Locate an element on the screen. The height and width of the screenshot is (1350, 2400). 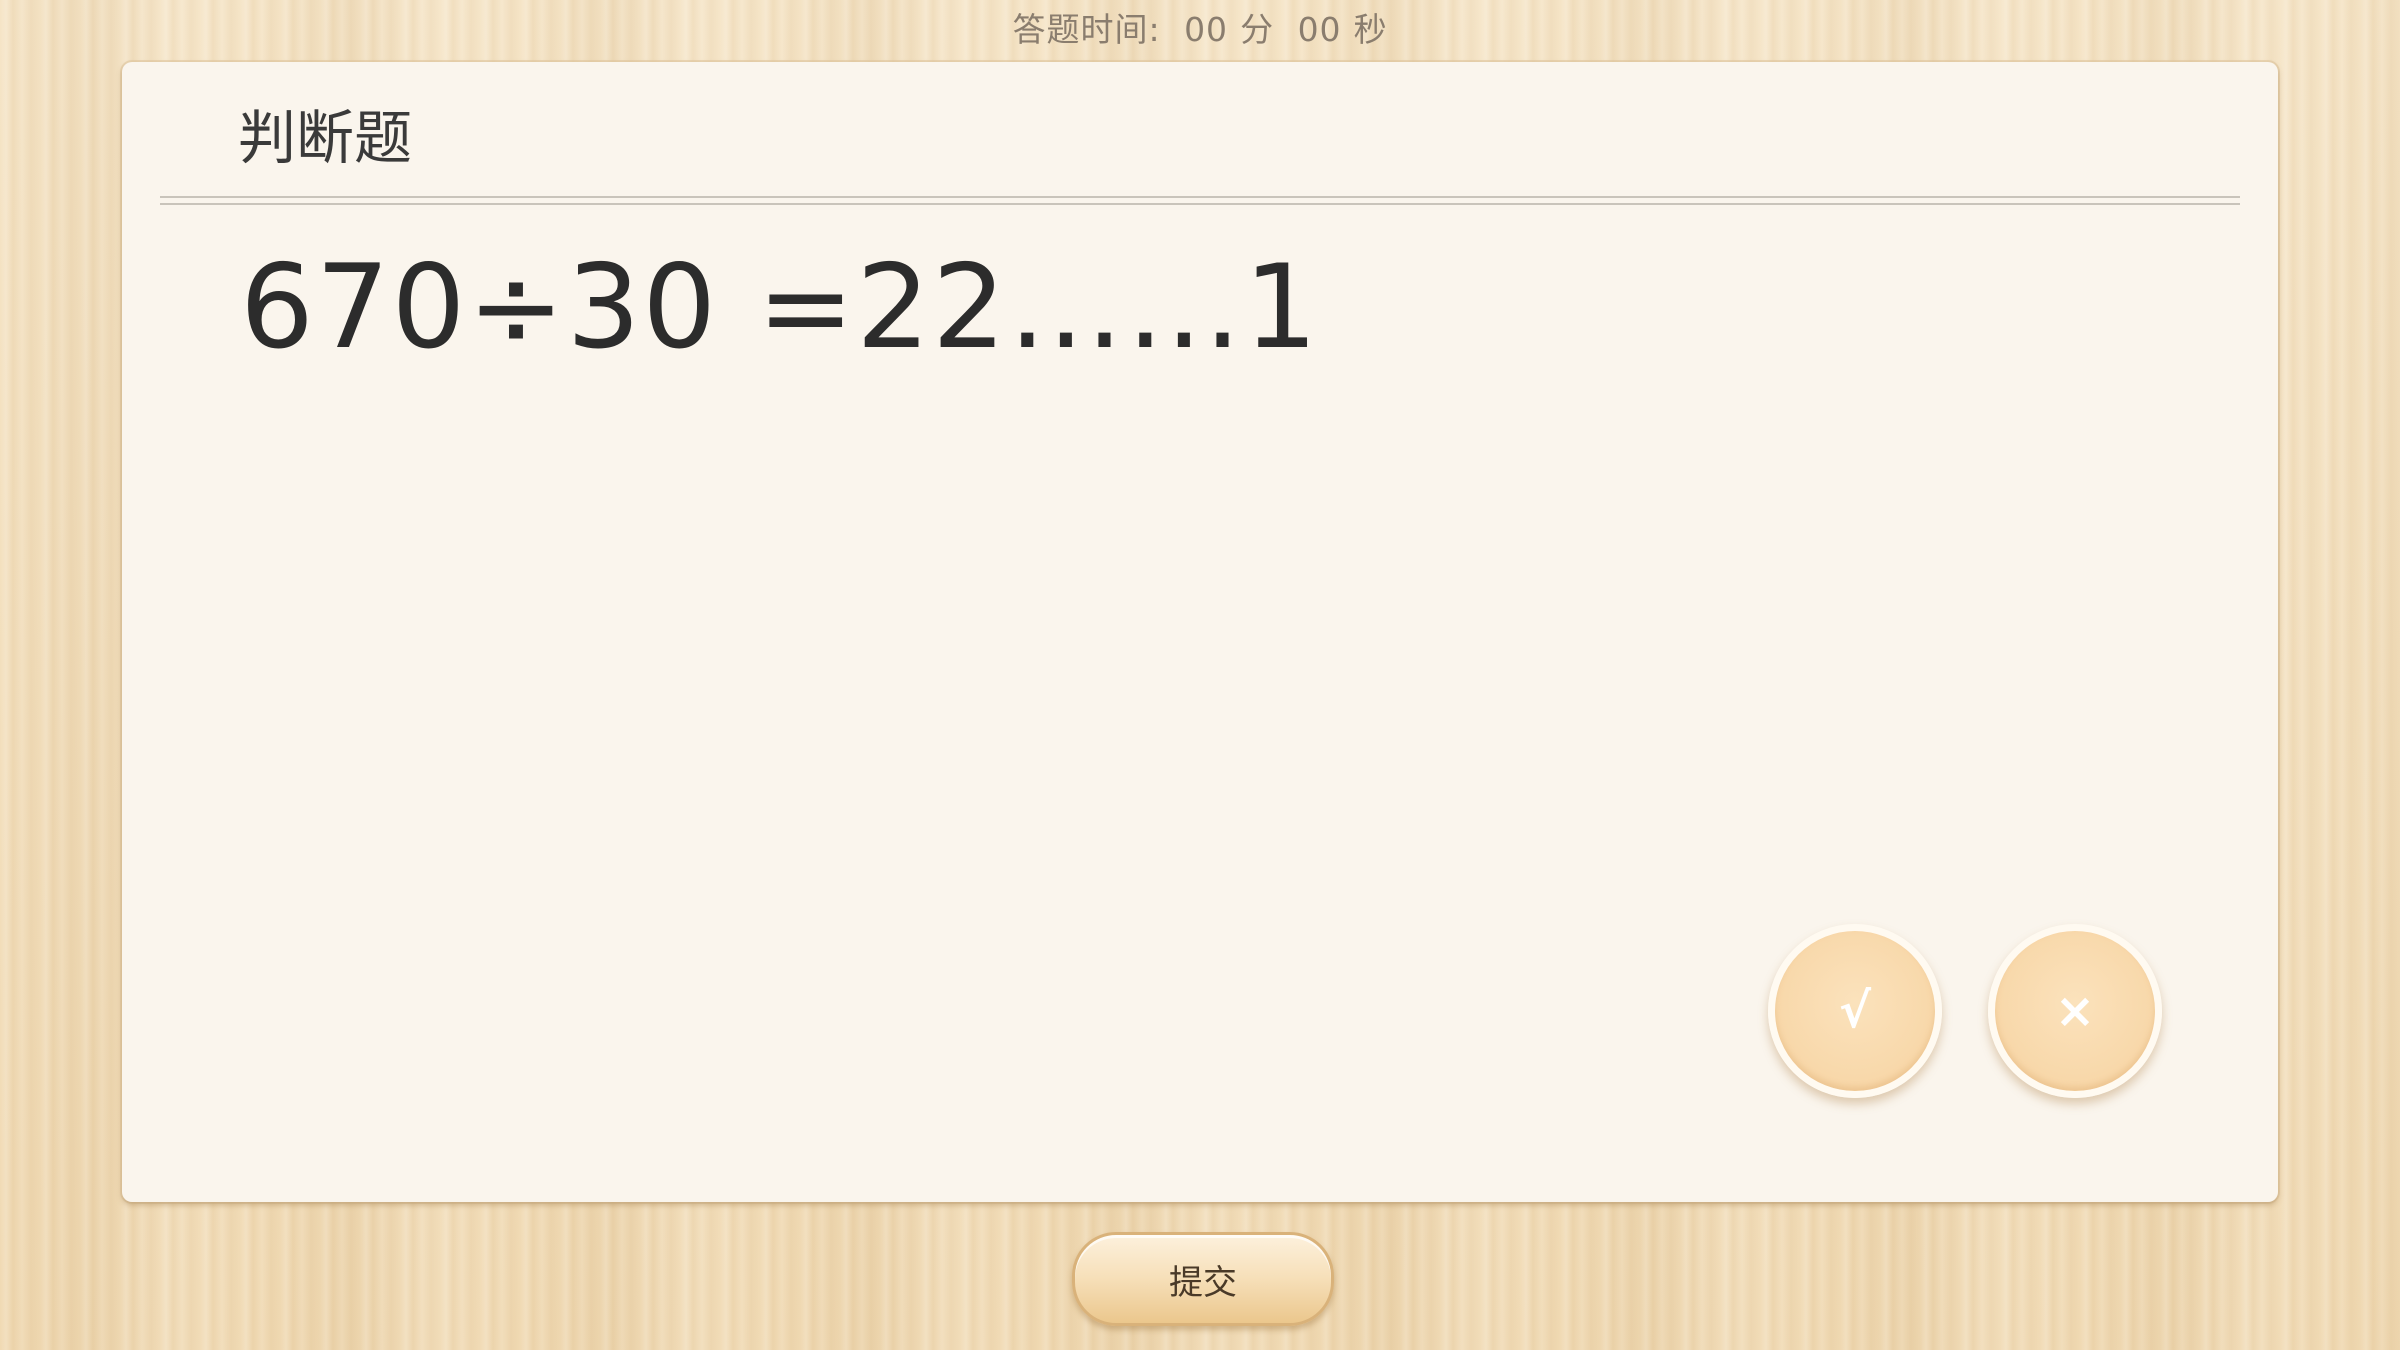
answer-timer: 答题时间: 00 分 00 秒 is located at coordinates (1200, 30).